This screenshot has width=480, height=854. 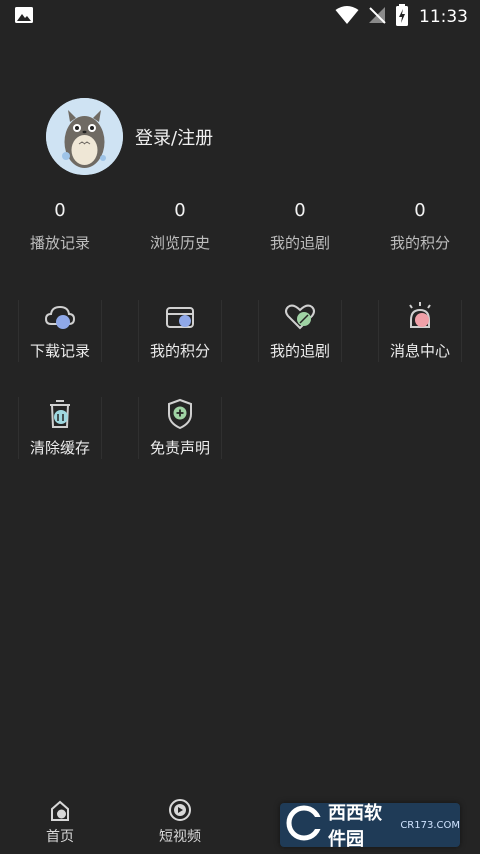 I want to click on grid-item-label: 清除缓存, so click(x=59, y=448).